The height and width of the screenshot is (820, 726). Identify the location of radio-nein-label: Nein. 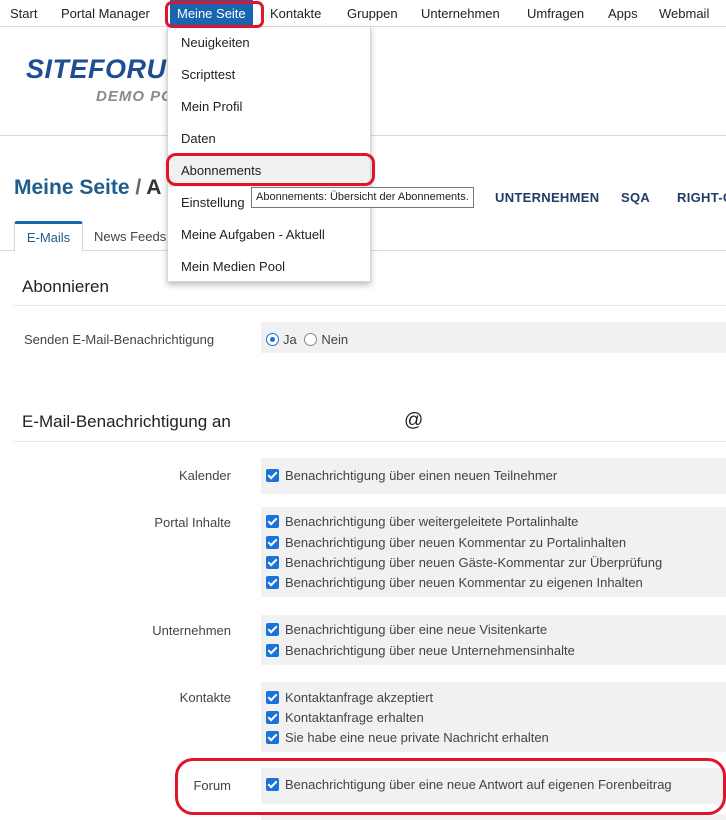
(334, 339).